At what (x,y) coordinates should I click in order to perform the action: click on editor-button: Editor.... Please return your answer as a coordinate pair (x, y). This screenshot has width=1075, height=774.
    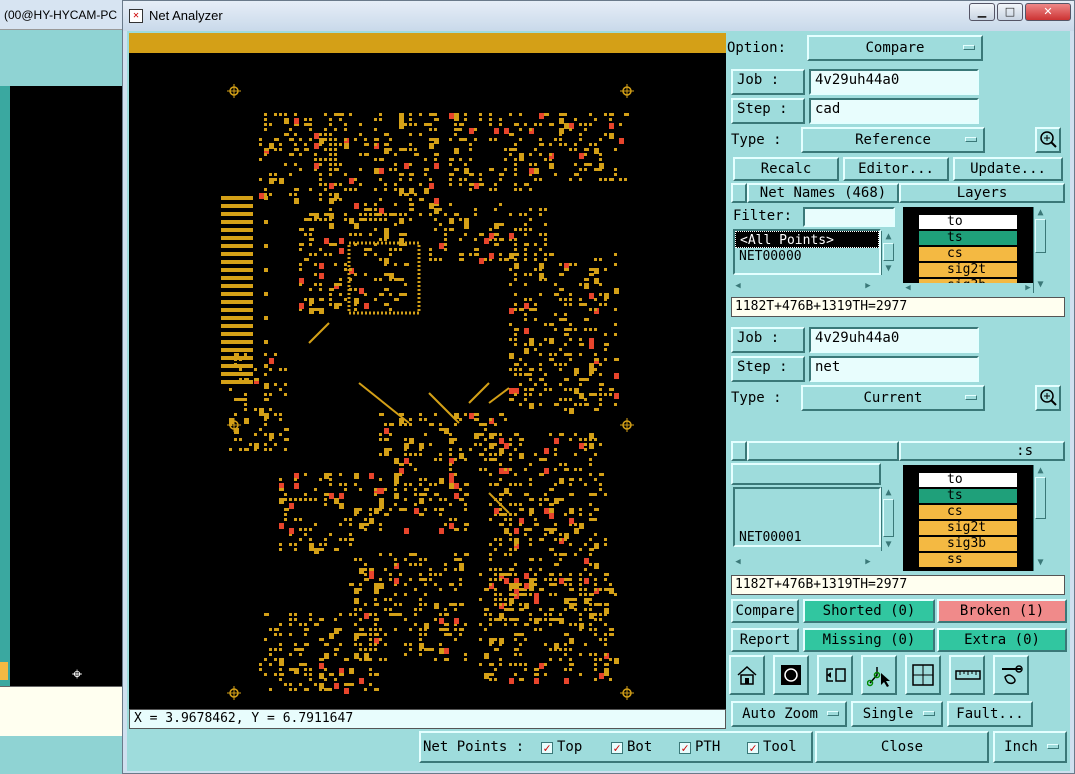
    Looking at the image, I should click on (896, 169).